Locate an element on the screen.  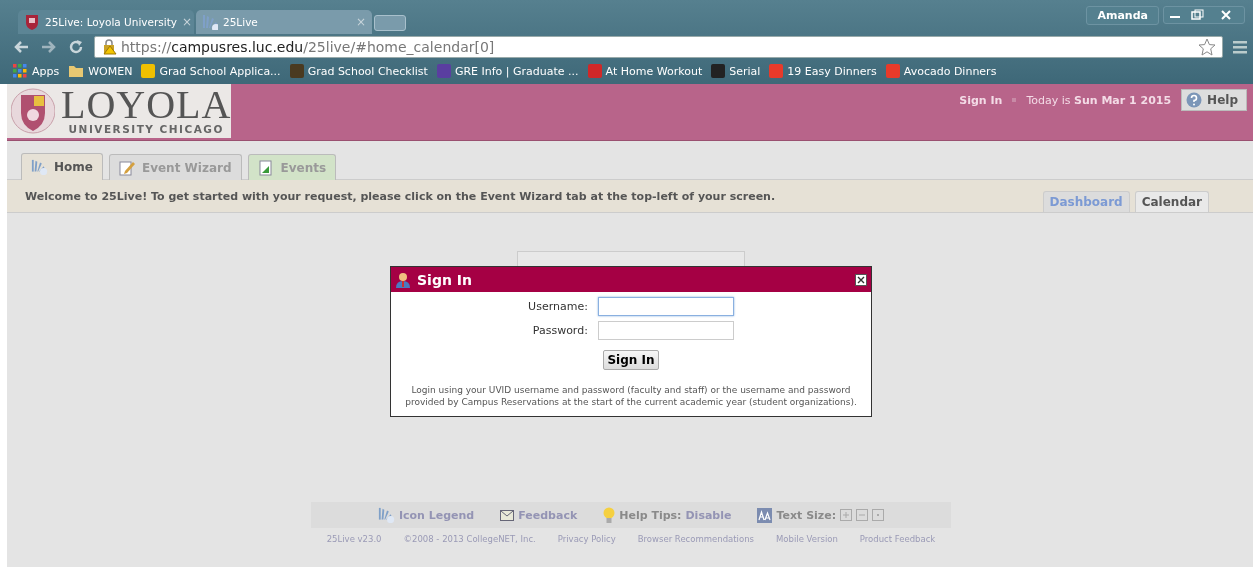
sign-in-link: Sign In is located at coordinates (981, 100).